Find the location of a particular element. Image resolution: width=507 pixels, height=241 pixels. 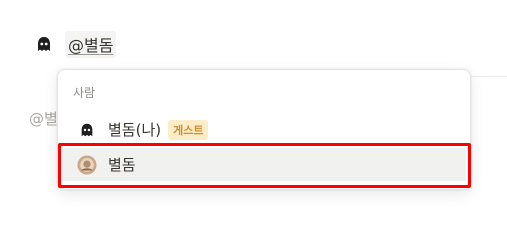

mention-option-self: 별돔(나) 게스트 is located at coordinates (264, 129).